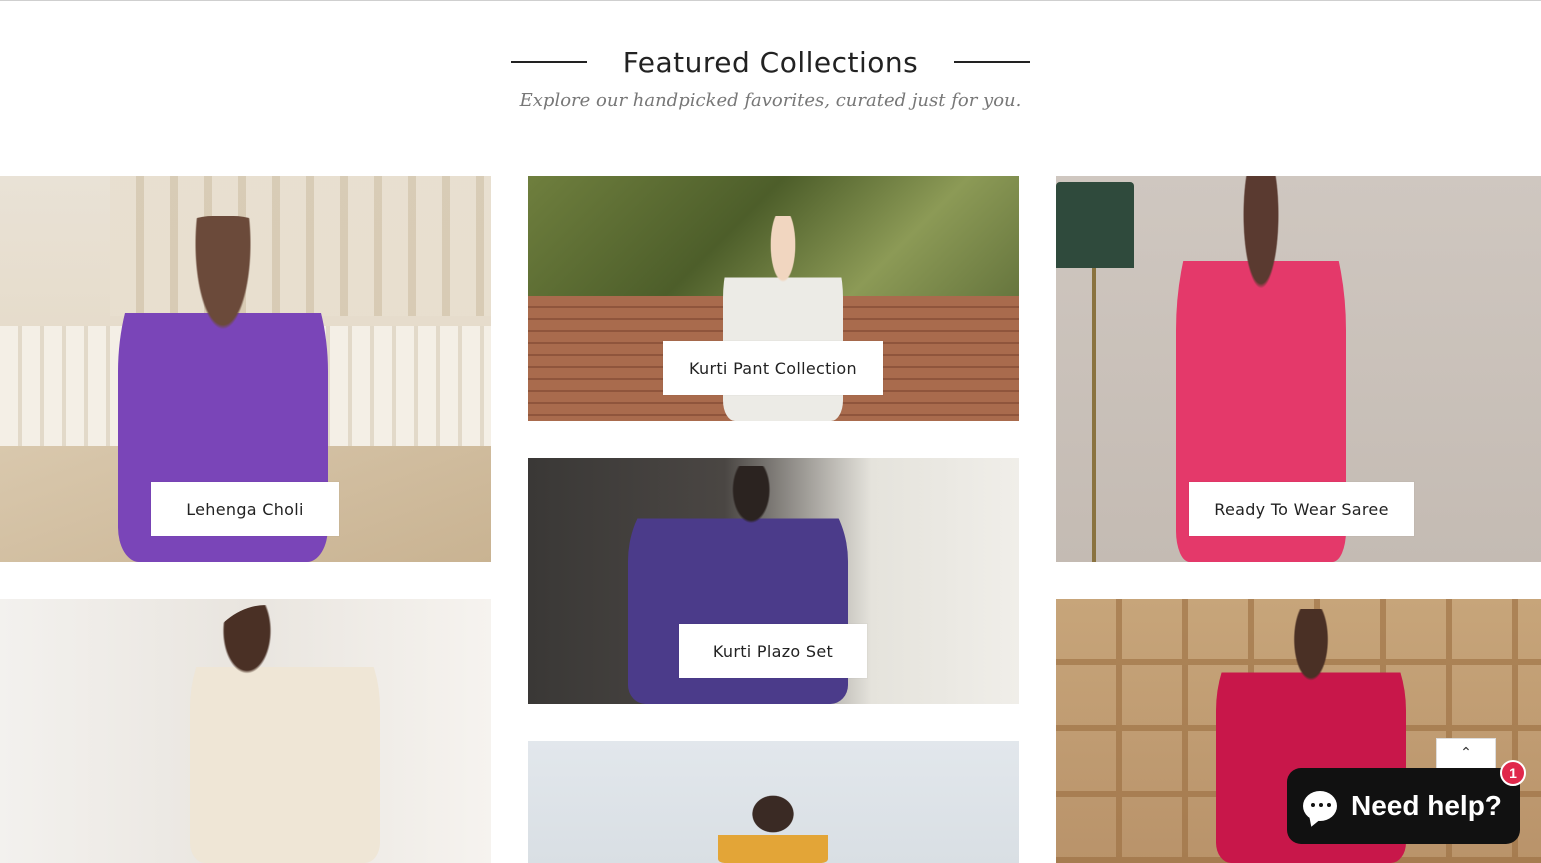 The height and width of the screenshot is (863, 1541). Describe the element at coordinates (245, 369) in the screenshot. I see `collection-card-lehenga-choli: Lehenga Choli` at that location.